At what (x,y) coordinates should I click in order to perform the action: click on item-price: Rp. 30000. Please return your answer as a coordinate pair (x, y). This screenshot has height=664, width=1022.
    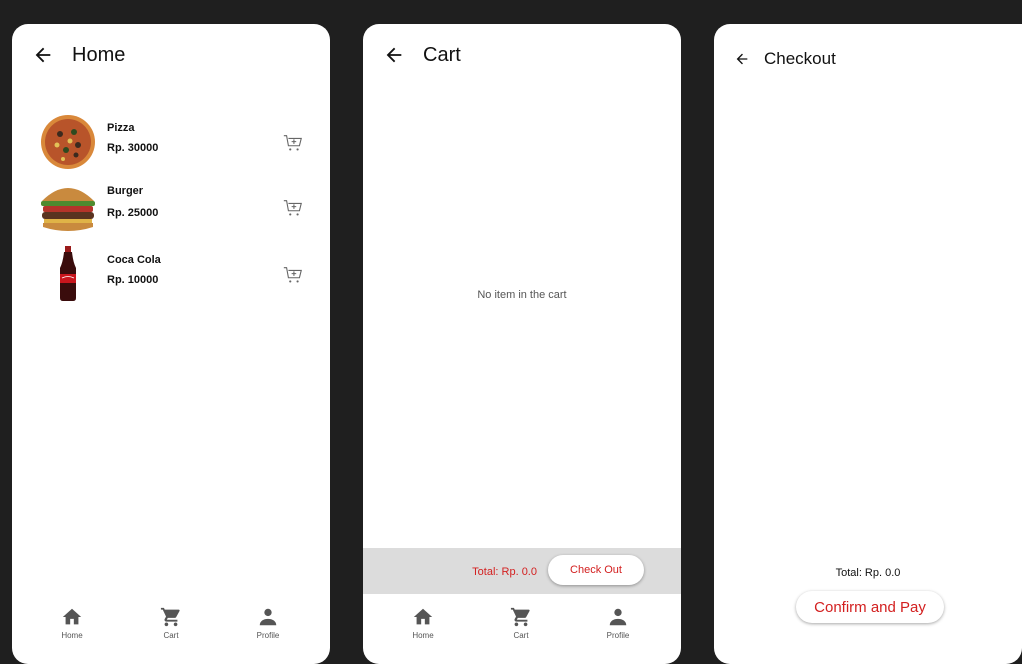
    Looking at the image, I should click on (133, 148).